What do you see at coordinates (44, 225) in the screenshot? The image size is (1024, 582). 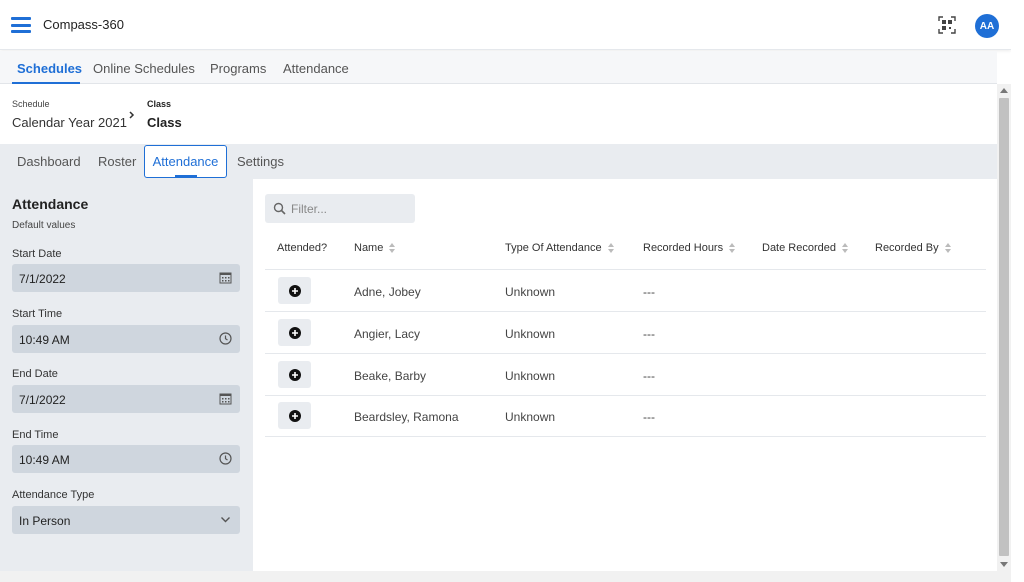 I see `panel-subtitle: Default values` at bounding box center [44, 225].